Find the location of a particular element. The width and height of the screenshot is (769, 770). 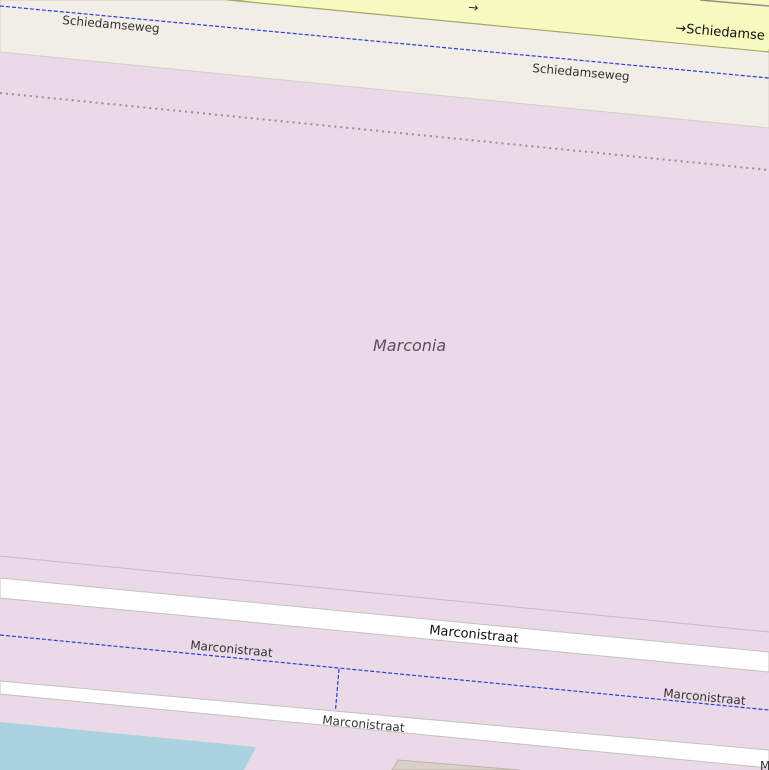

label-edge-fragment: M is located at coordinates (764, 764).